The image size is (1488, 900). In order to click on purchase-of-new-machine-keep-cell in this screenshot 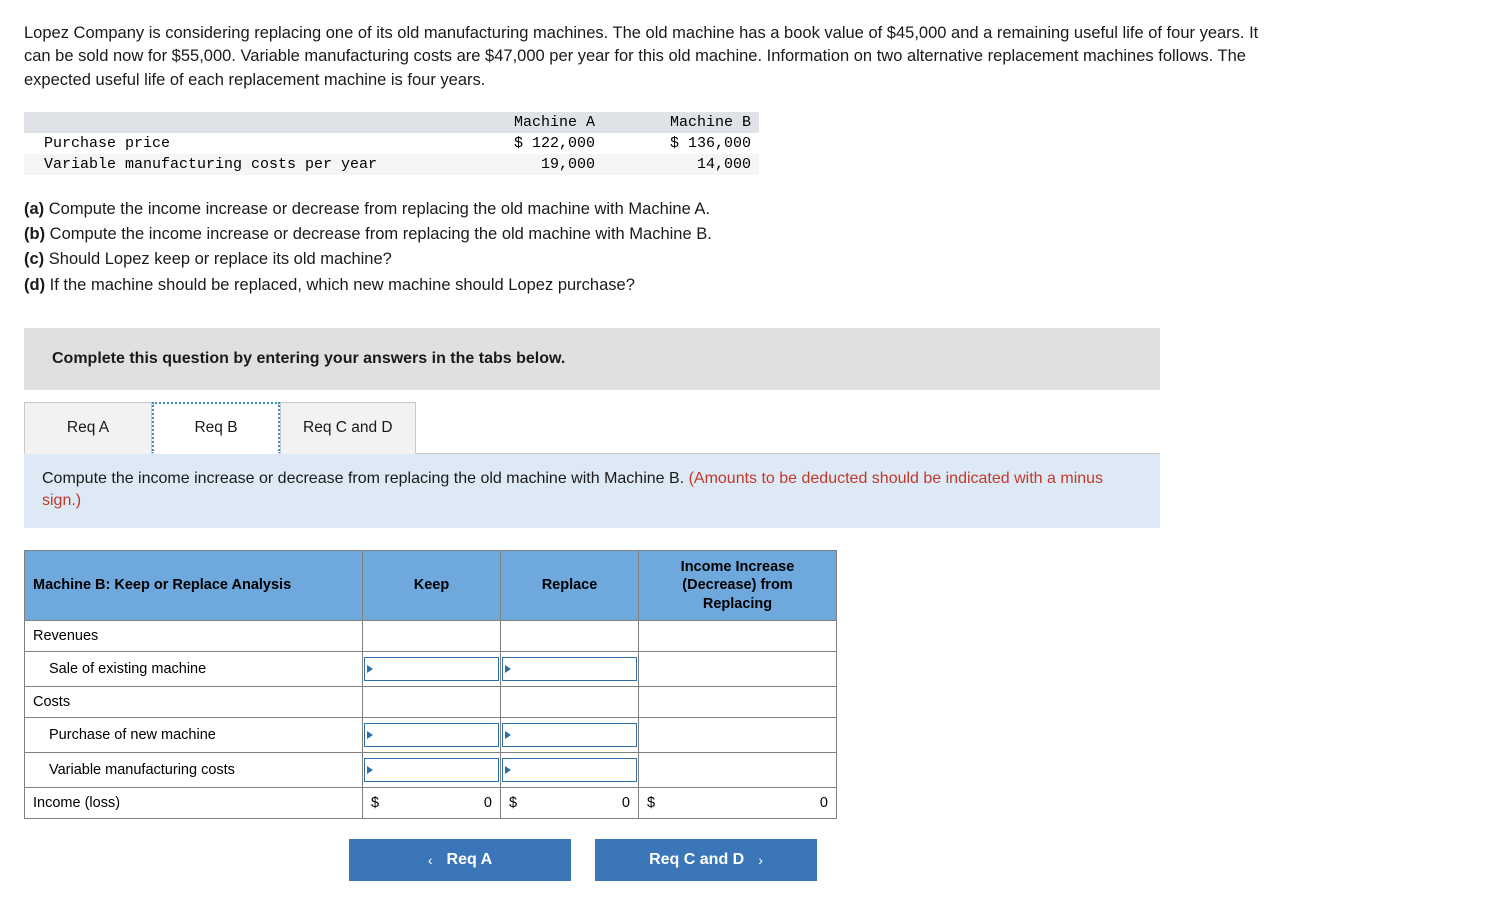, I will do `click(431, 734)`.